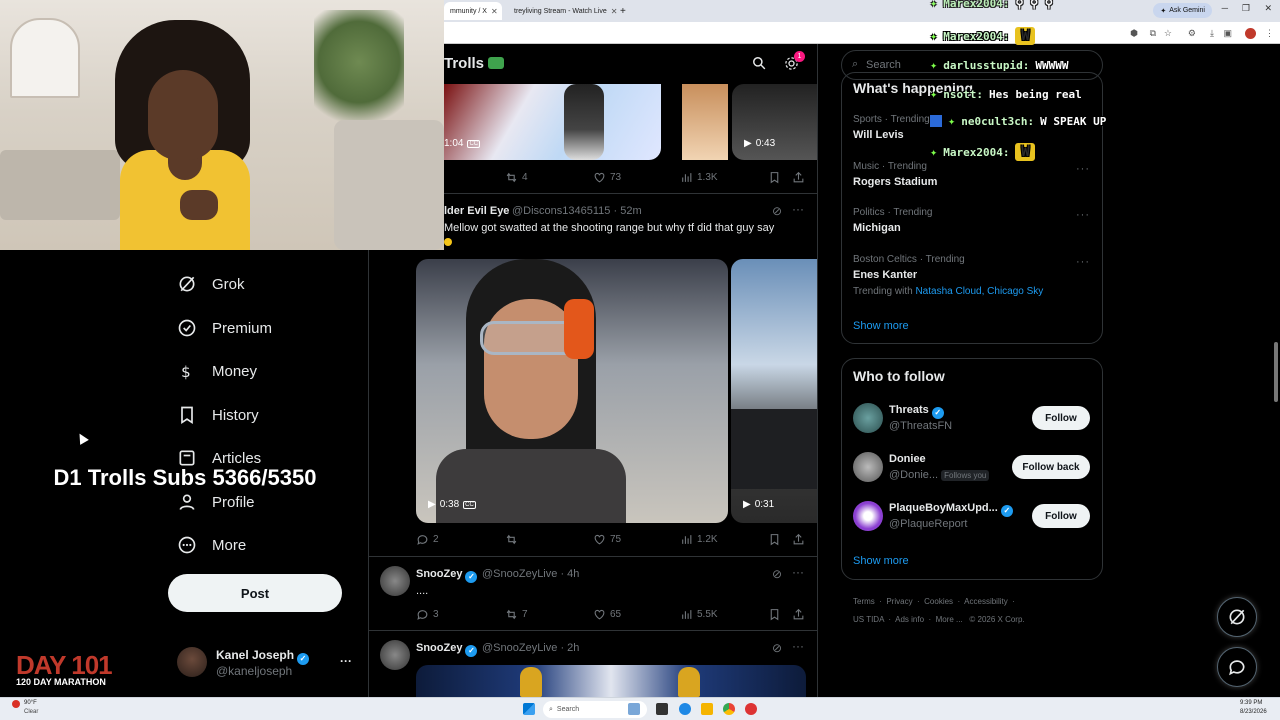 The width and height of the screenshot is (1280, 720). What do you see at coordinates (1269, 33) in the screenshot?
I see `menu-dots-icon: ⋮` at bounding box center [1269, 33].